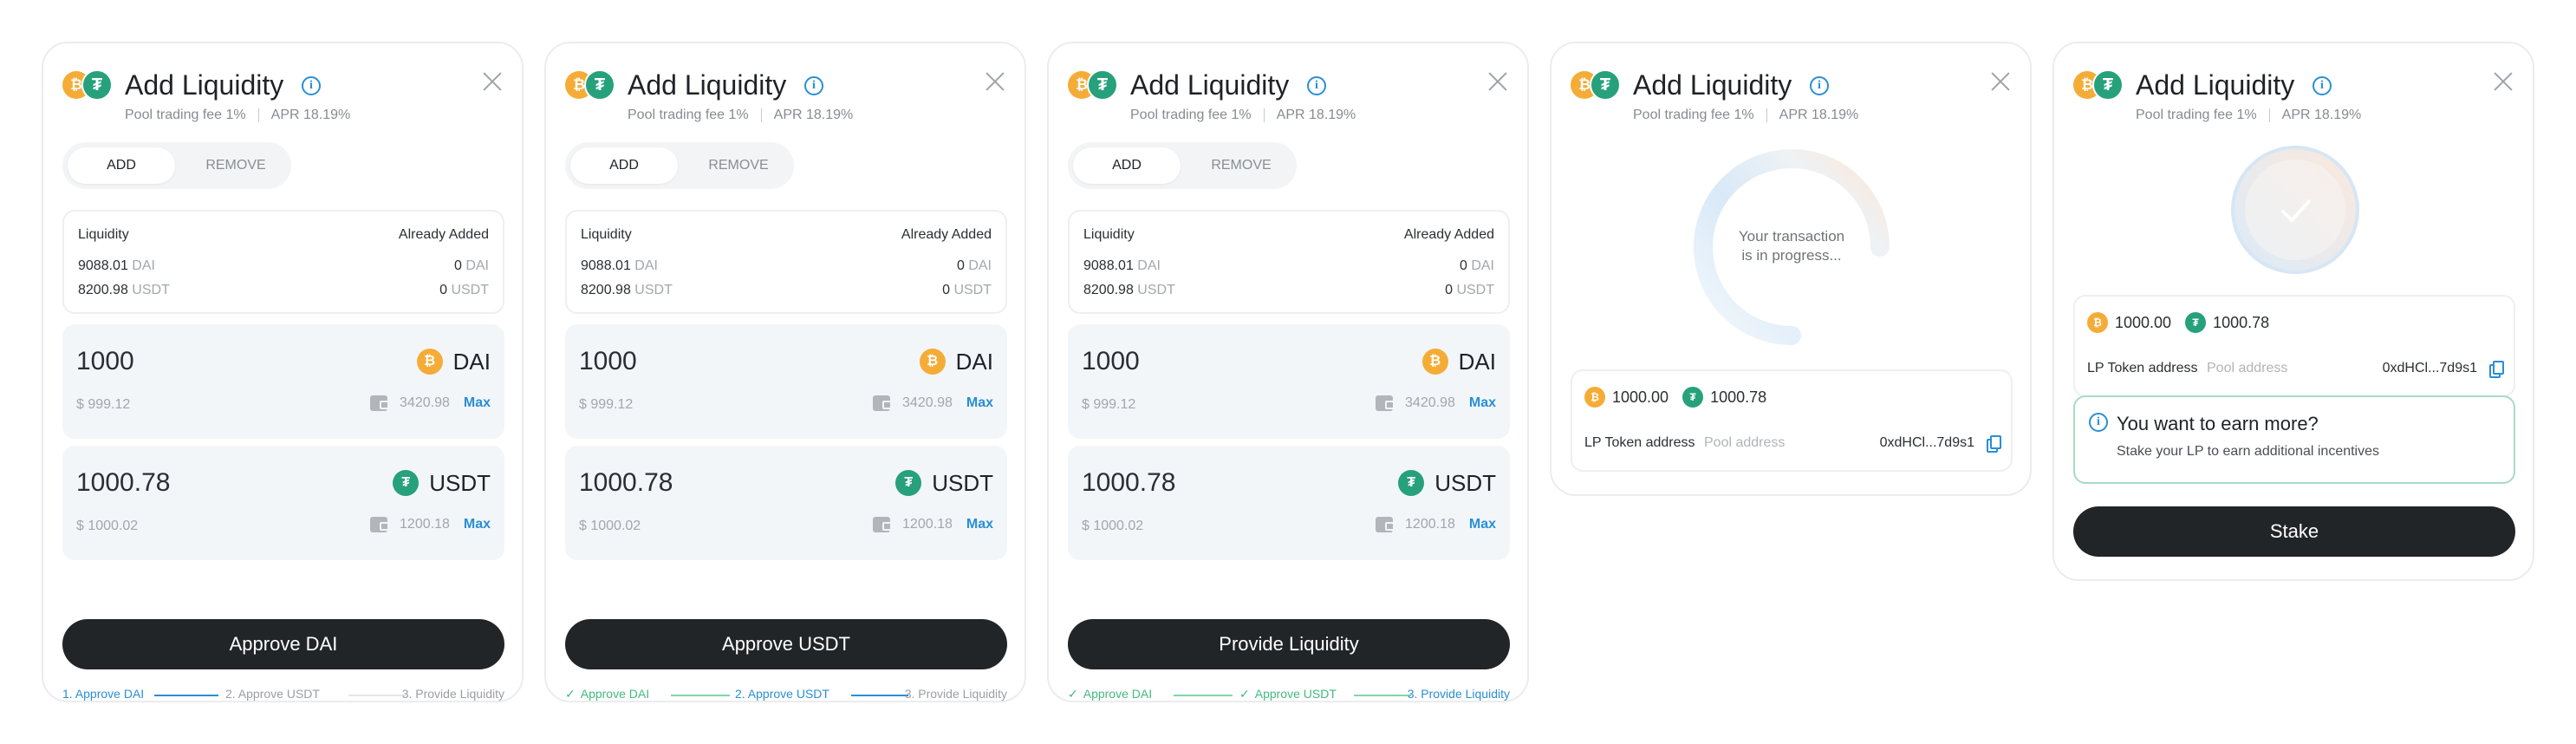  I want to click on stake-button: Stake, so click(2294, 531).